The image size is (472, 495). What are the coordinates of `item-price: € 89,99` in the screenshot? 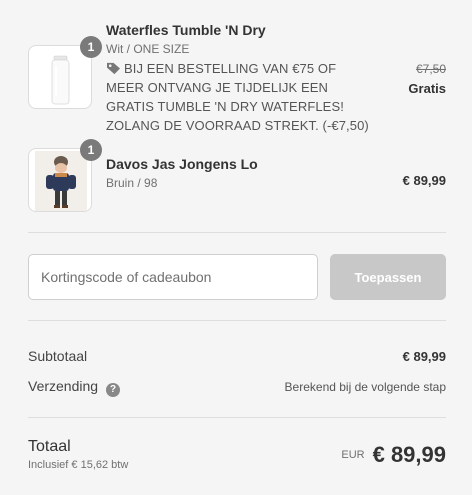 It's located at (424, 180).